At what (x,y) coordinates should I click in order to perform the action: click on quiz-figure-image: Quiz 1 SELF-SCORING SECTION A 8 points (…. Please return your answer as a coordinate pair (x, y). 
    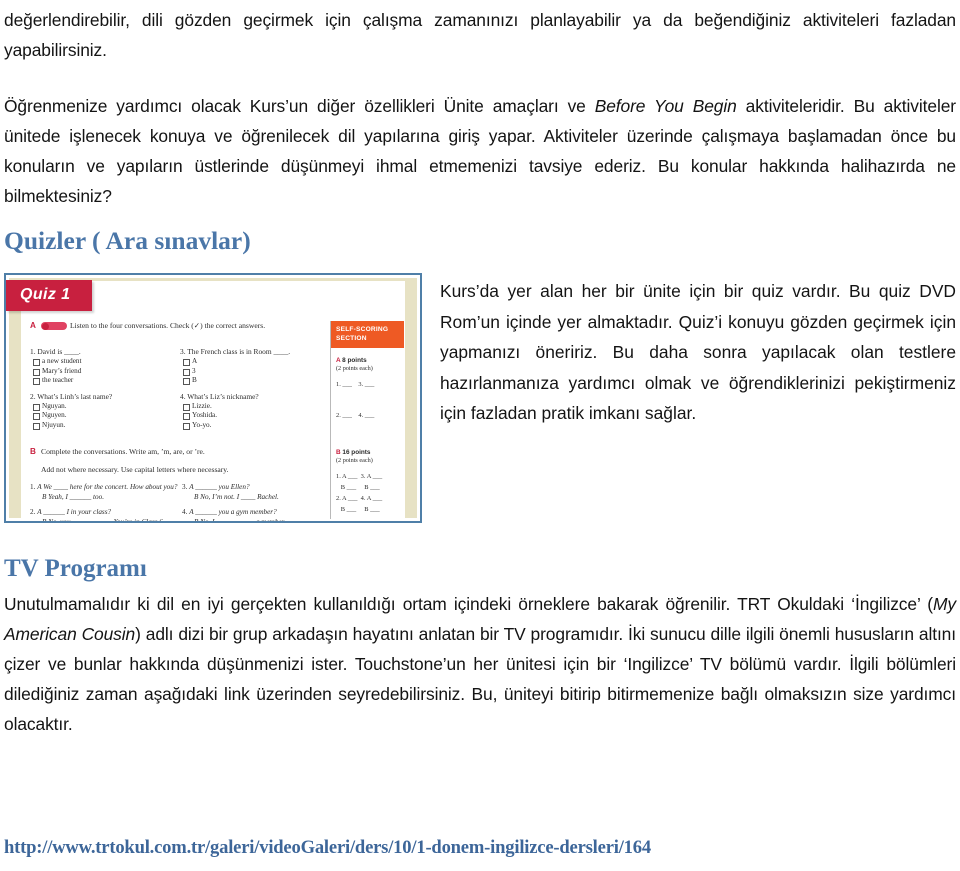
    Looking at the image, I should click on (213, 398).